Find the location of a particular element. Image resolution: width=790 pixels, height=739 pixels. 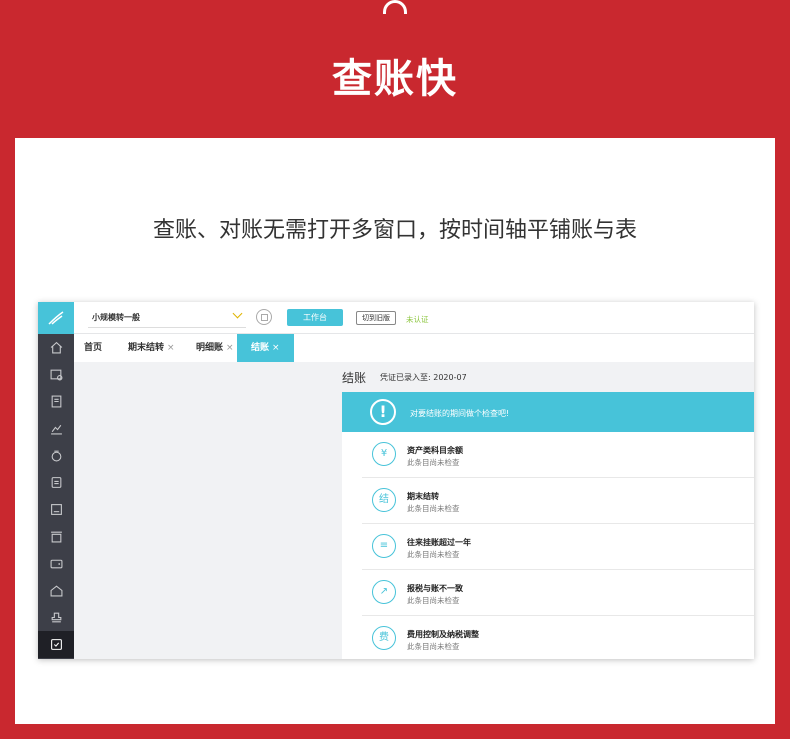

yen-icon: ¥ is located at coordinates (384, 454).